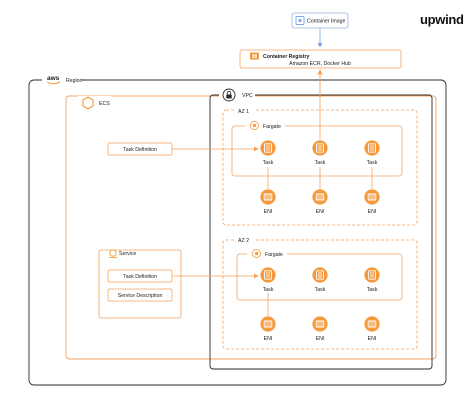  What do you see at coordinates (74, 81) in the screenshot?
I see `region-label: Region` at bounding box center [74, 81].